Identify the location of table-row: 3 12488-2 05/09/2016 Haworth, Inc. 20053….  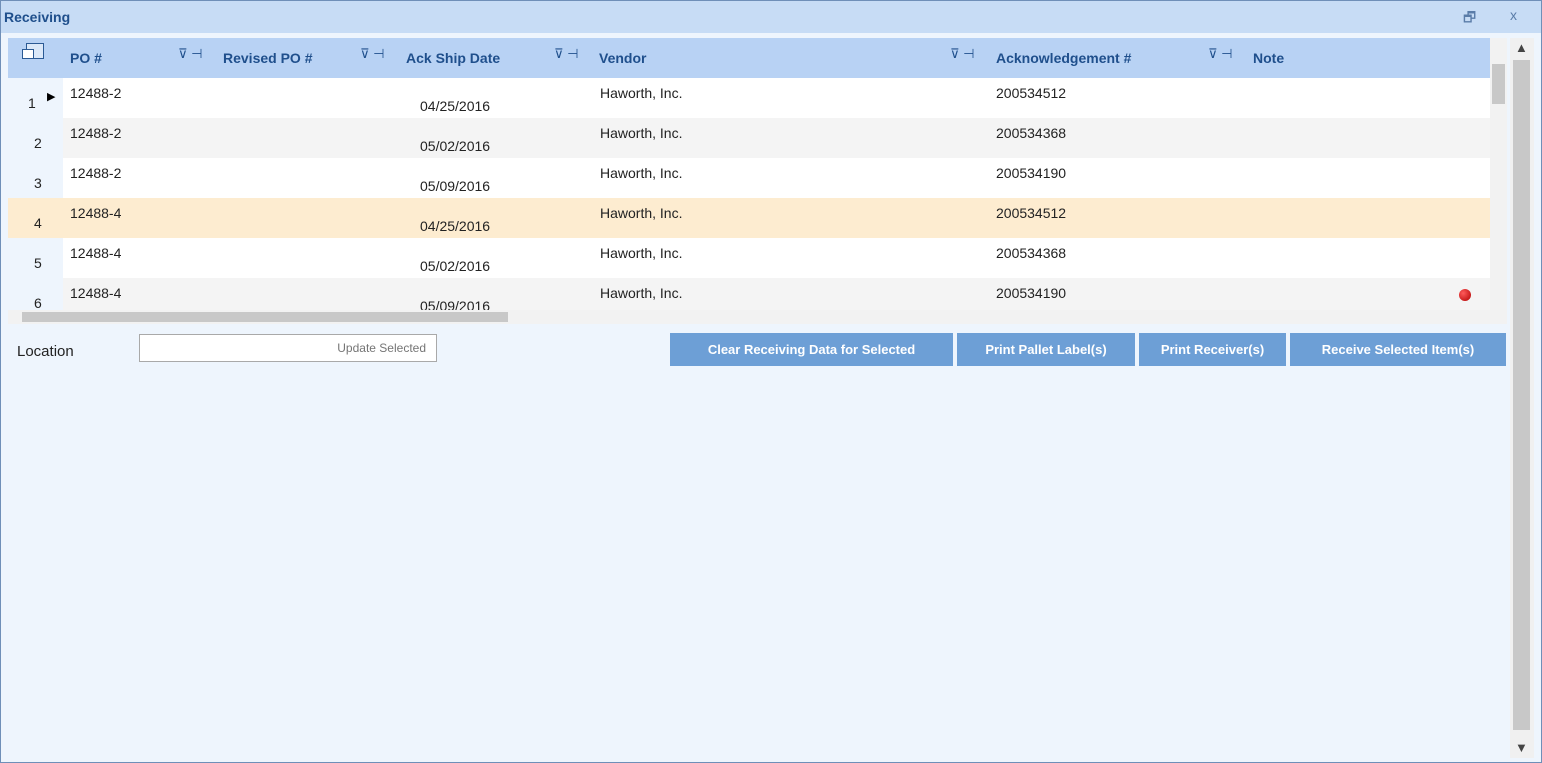
(749, 178).